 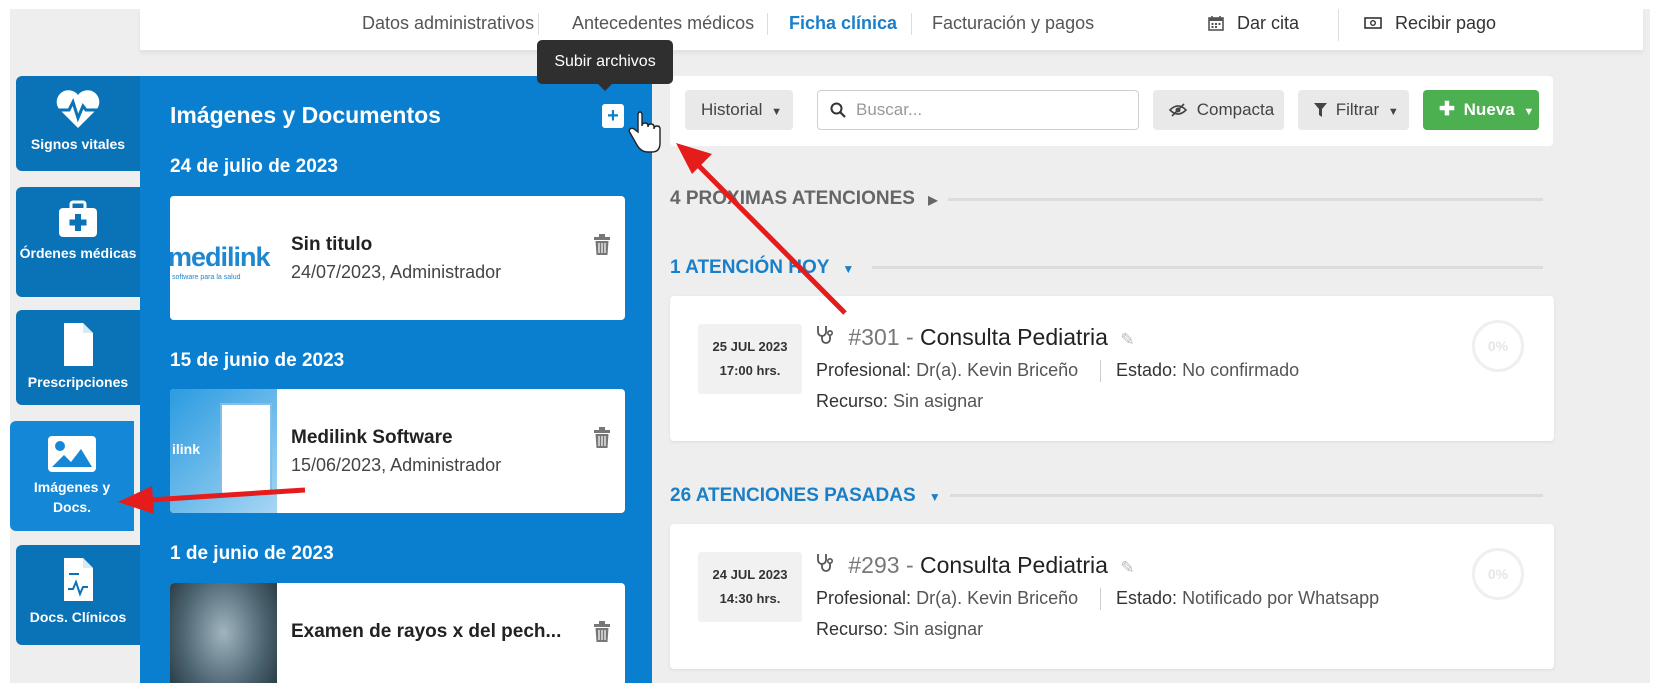 I want to click on tab-facturacion-pagos: Facturación y pagos, so click(x=1013, y=23).